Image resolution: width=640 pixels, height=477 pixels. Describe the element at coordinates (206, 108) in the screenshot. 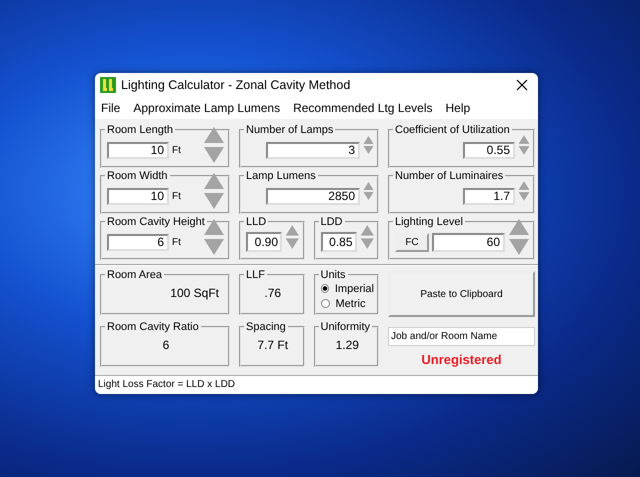

I see `menu-item: Approximate Lamp Lumens` at that location.